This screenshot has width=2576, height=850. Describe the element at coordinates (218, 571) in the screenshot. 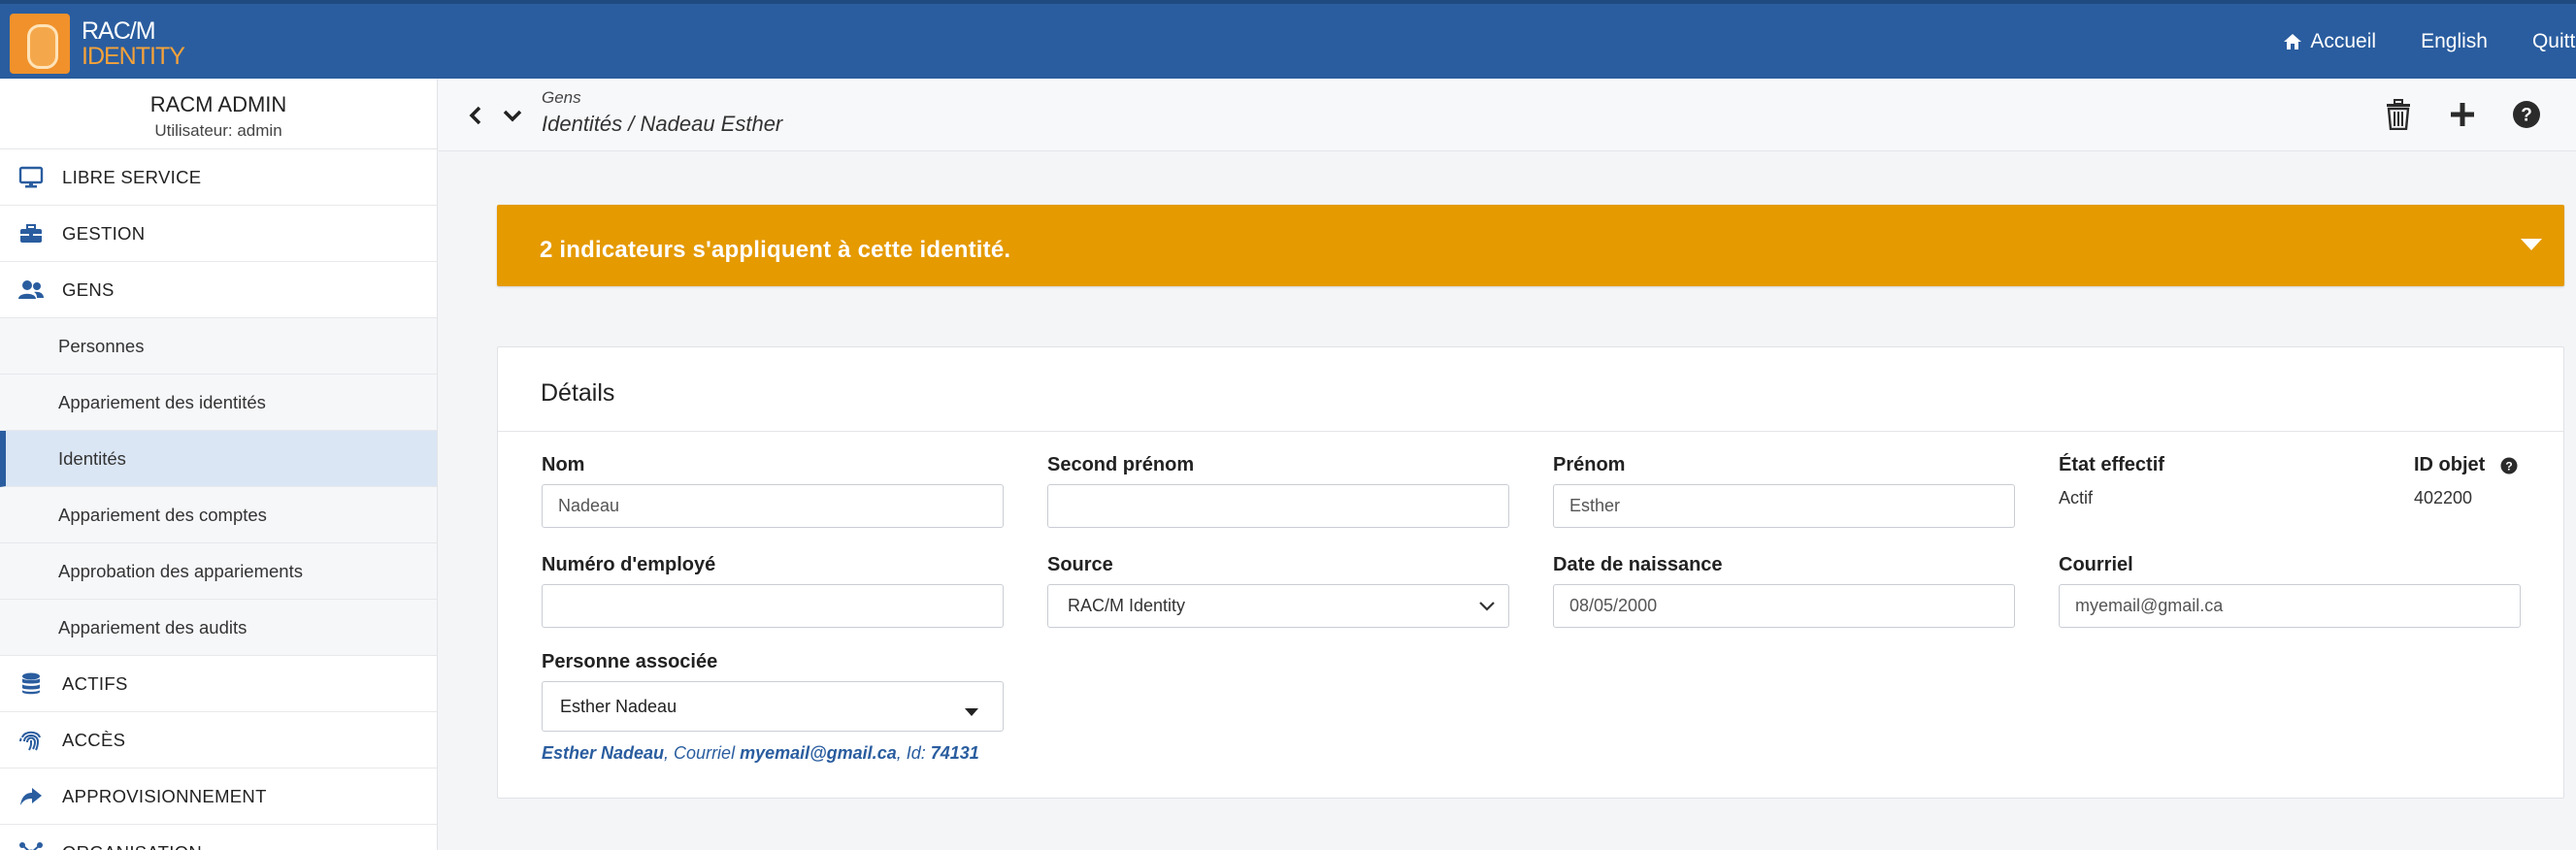

I see `sidebar-subitem-approbation: Approbation des appariements` at that location.